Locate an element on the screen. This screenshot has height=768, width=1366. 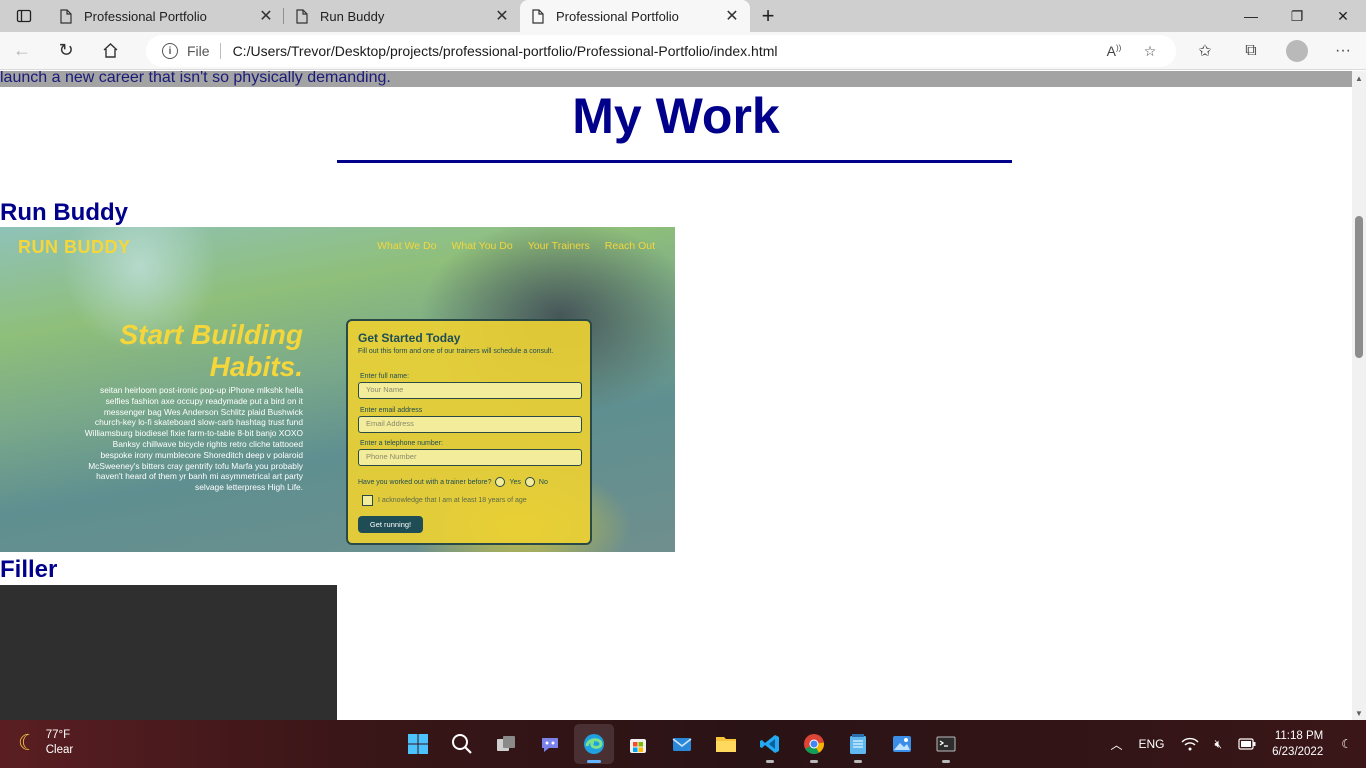
store-icon is located at coordinates (638, 746).